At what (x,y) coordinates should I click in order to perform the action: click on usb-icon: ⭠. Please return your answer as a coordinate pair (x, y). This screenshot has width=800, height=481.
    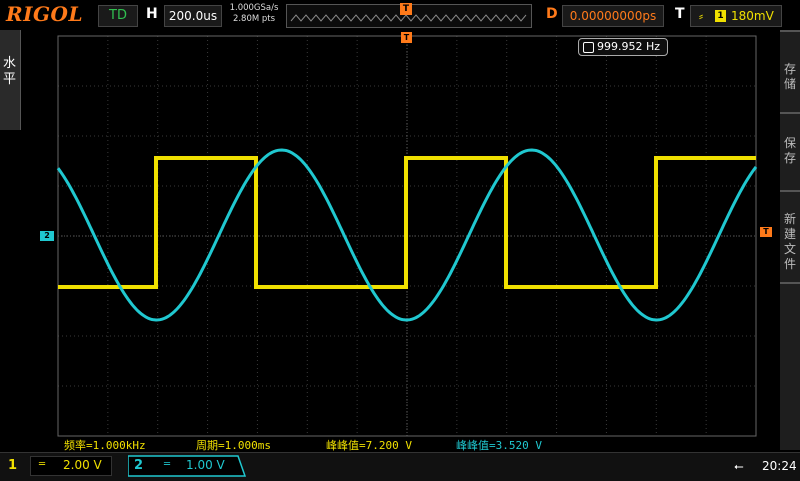
    Looking at the image, I should click on (739, 466).